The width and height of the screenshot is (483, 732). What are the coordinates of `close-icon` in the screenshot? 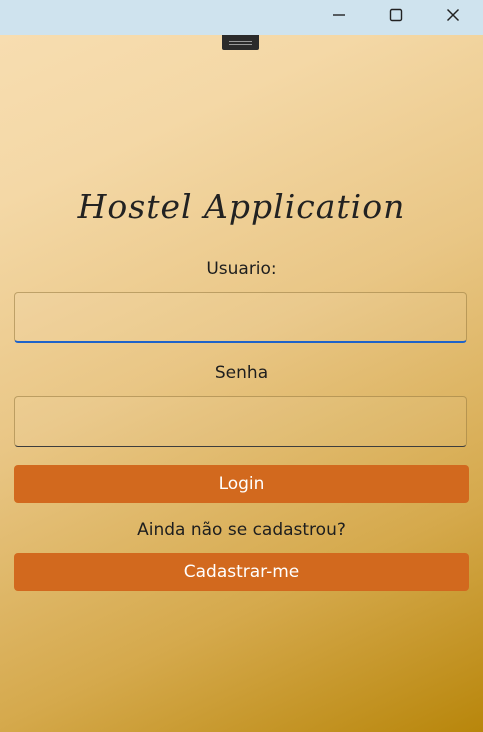 It's located at (453, 15).